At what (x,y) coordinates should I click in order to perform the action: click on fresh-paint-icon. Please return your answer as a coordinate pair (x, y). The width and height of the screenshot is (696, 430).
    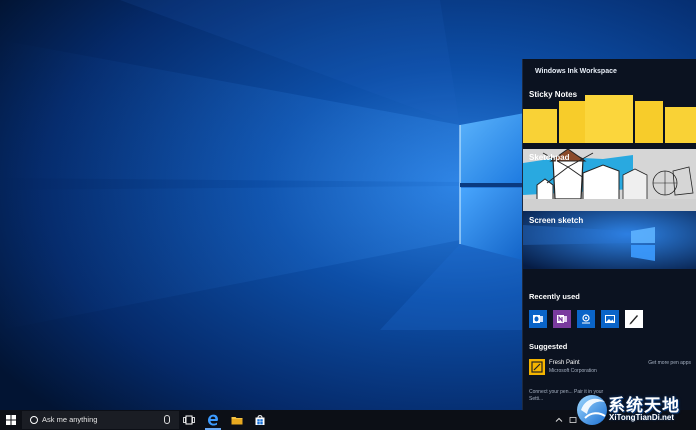
    Looking at the image, I should click on (537, 367).